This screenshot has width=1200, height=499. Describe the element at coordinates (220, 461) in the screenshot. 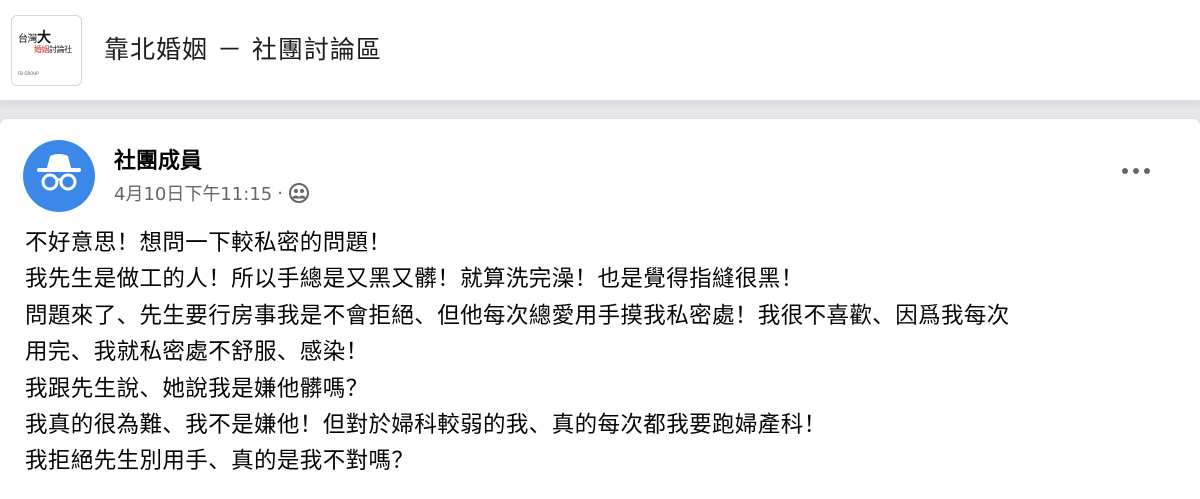

I see `post-text-line: 我拒絕先生別用手、真的是我不對嗎？` at that location.